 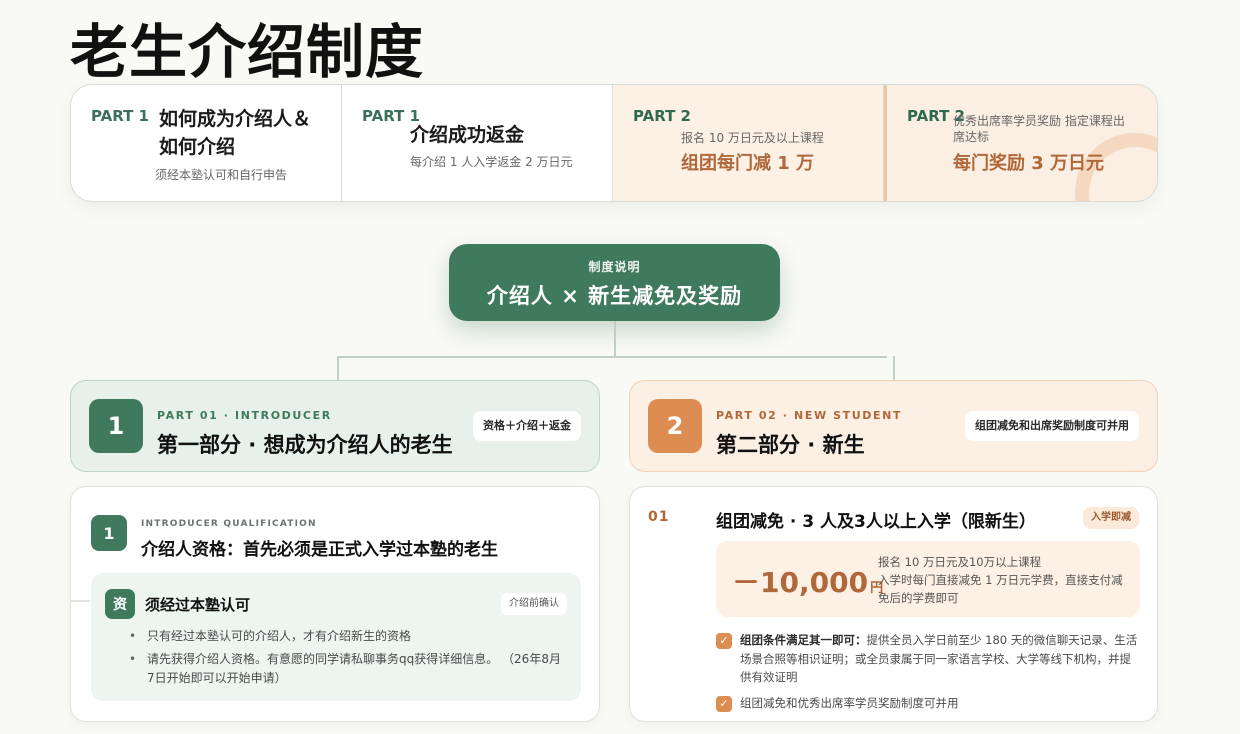 What do you see at coordinates (221, 175) in the screenshot?
I see `summary-sub: 须经本塾认可和自行申告` at bounding box center [221, 175].